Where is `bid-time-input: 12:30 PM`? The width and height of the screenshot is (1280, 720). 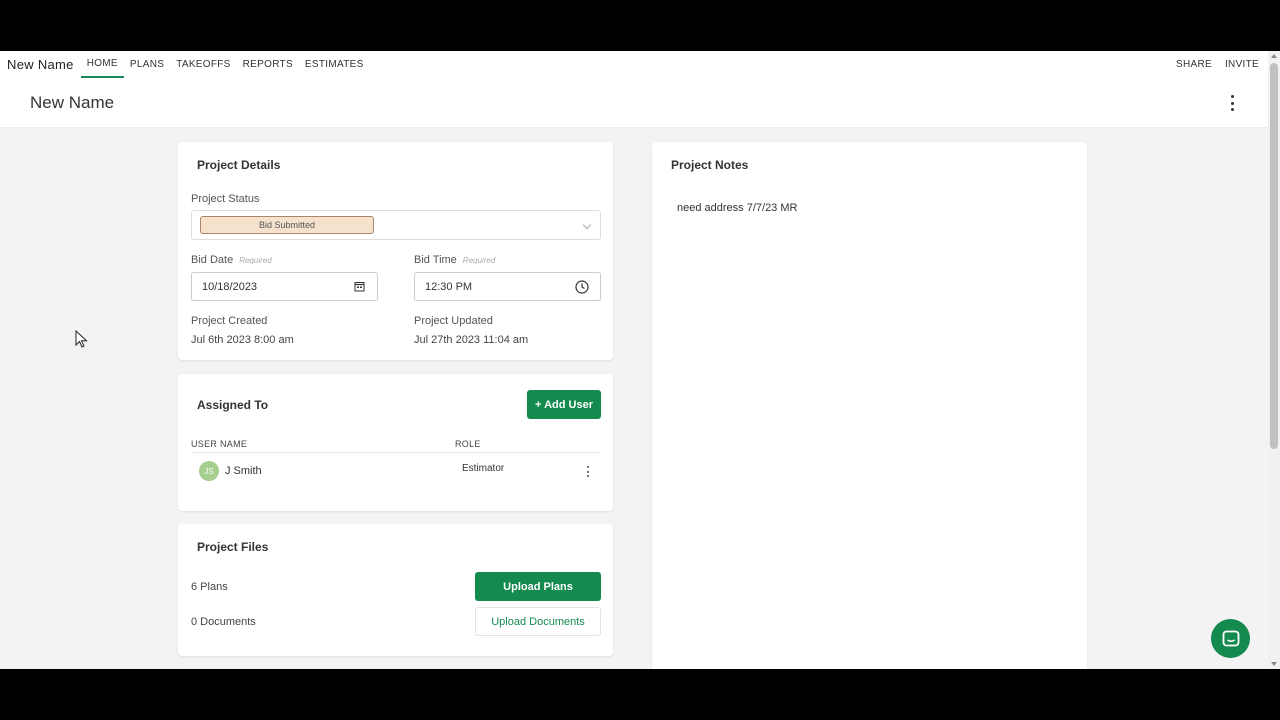 bid-time-input: 12:30 PM is located at coordinates (507, 286).